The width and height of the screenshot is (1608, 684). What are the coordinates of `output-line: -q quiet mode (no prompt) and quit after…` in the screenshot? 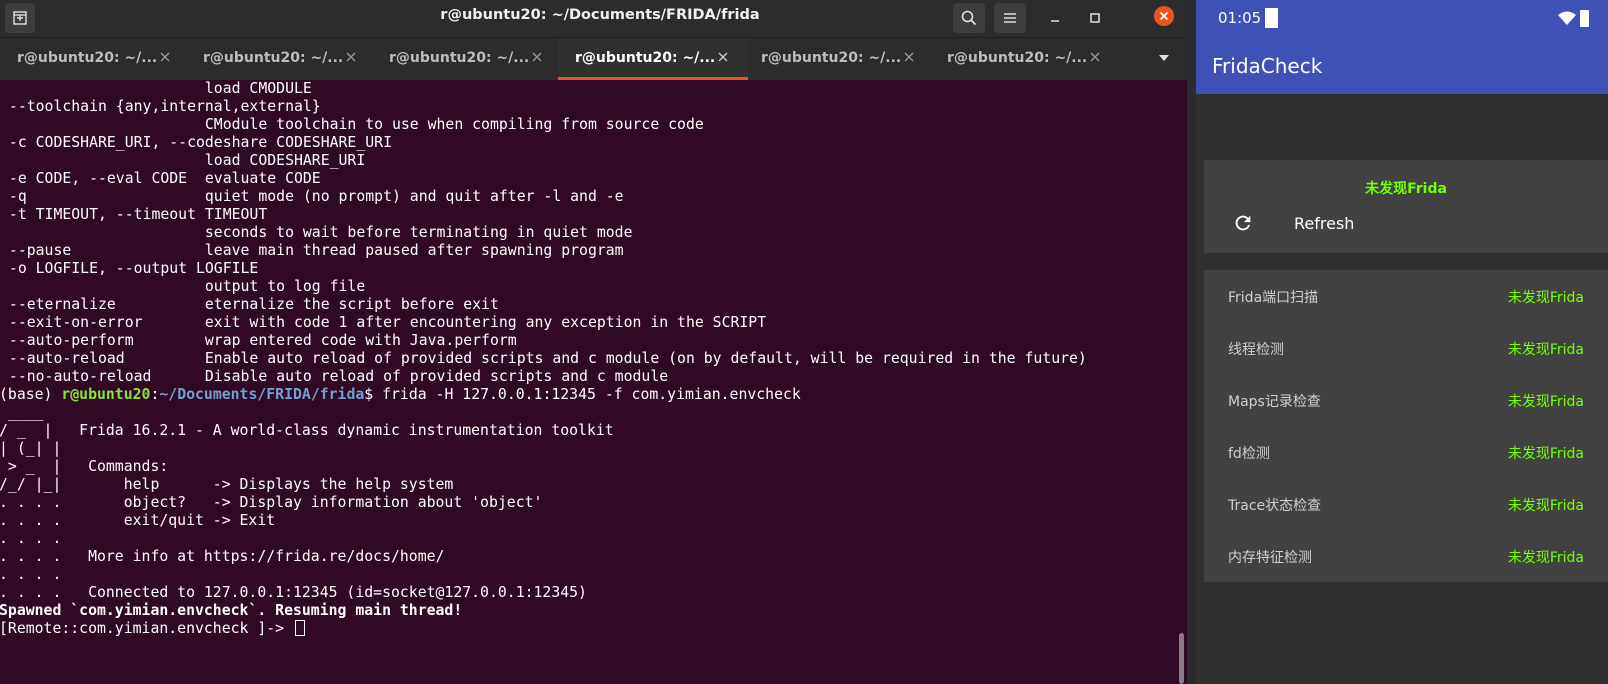 It's located at (312, 196).